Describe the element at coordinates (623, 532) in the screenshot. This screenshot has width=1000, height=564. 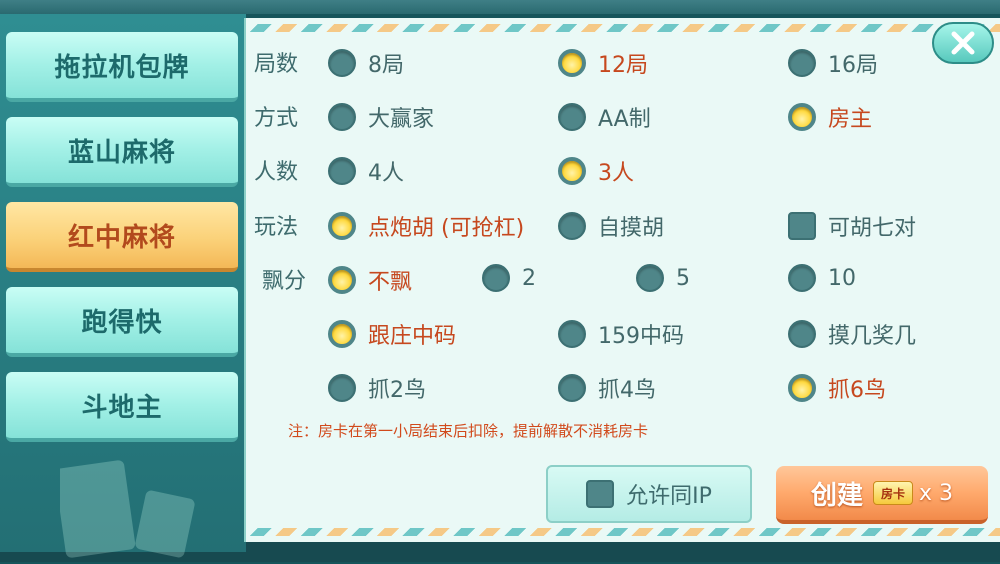
I see `decor-stripe-bottom` at that location.